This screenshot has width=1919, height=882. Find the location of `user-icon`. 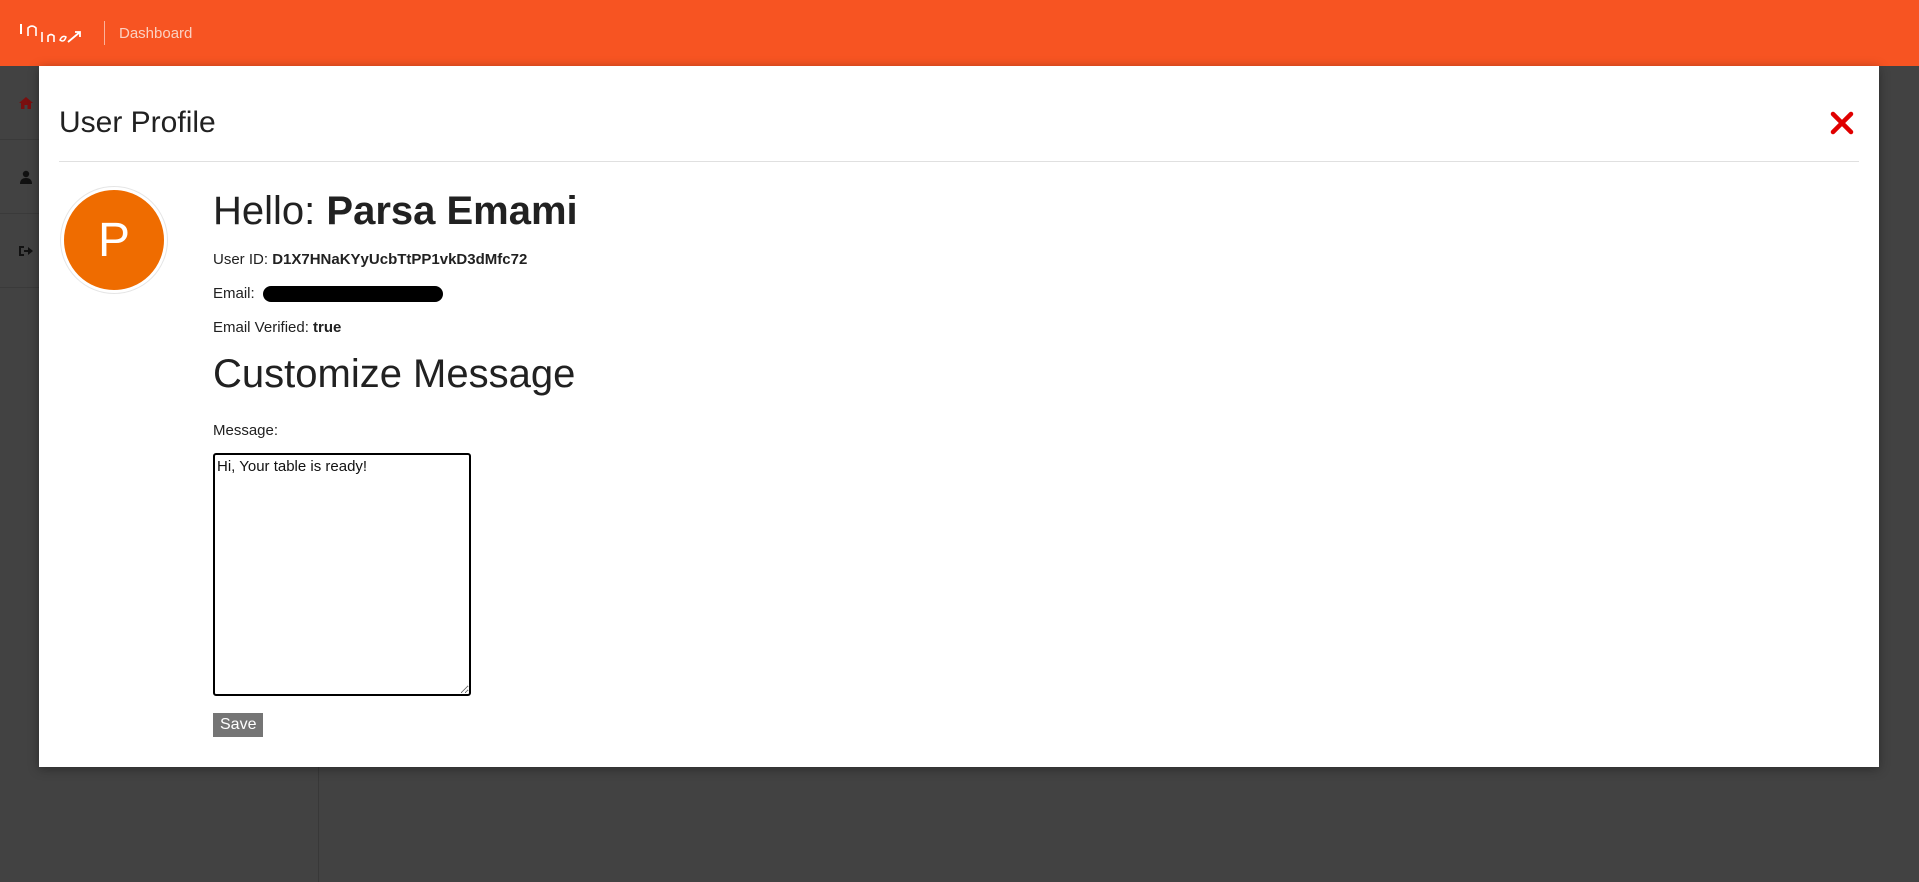

user-icon is located at coordinates (26, 177).